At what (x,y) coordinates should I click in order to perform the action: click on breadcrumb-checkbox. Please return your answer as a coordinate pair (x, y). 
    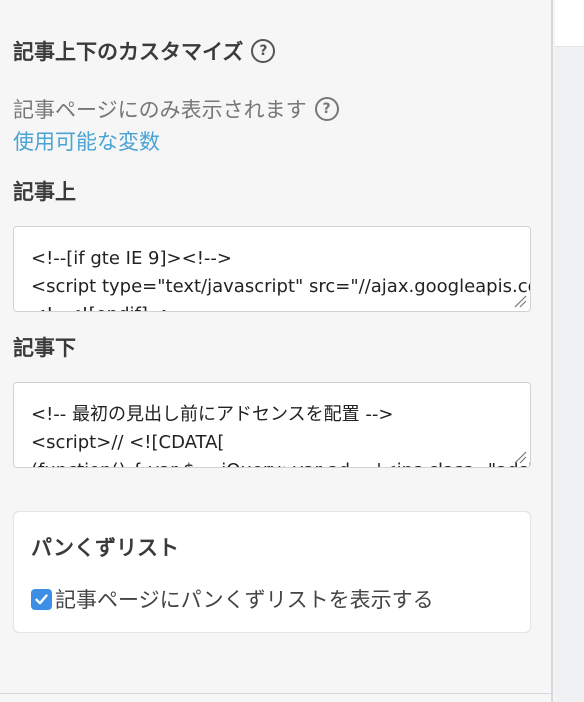
    Looking at the image, I should click on (41, 599).